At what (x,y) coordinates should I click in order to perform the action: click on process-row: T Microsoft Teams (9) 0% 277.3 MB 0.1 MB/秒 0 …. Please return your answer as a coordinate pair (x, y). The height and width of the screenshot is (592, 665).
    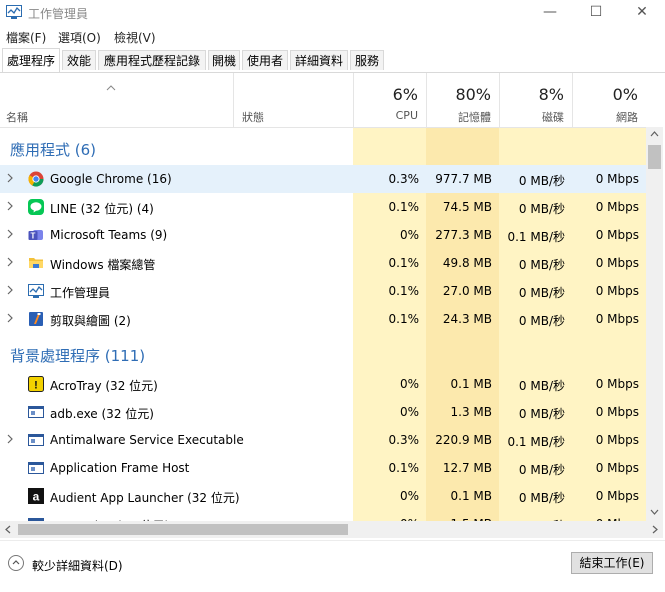
    Looking at the image, I should click on (323, 235).